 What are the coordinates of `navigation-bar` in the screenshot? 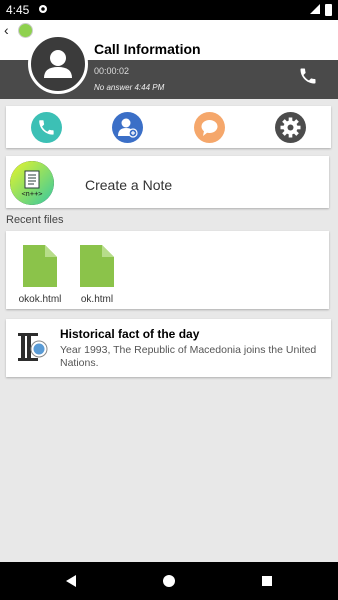 It's located at (169, 581).